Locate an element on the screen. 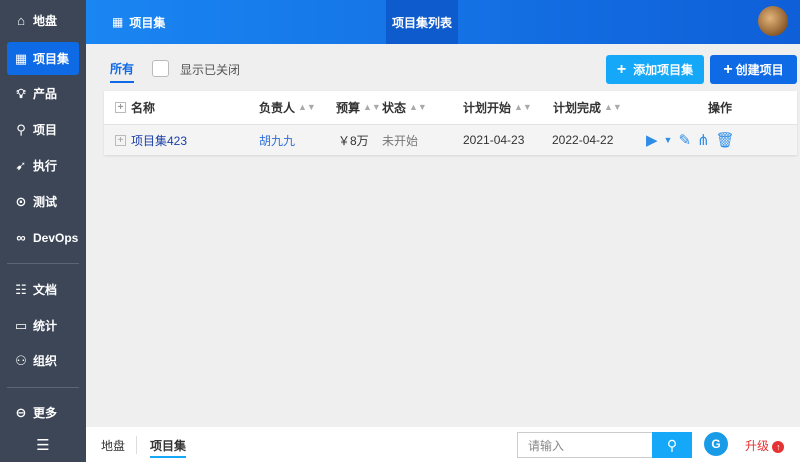 Image resolution: width=800 pixels, height=462 pixels. header: ▦ 项目集 项目集列表 is located at coordinates (443, 22).